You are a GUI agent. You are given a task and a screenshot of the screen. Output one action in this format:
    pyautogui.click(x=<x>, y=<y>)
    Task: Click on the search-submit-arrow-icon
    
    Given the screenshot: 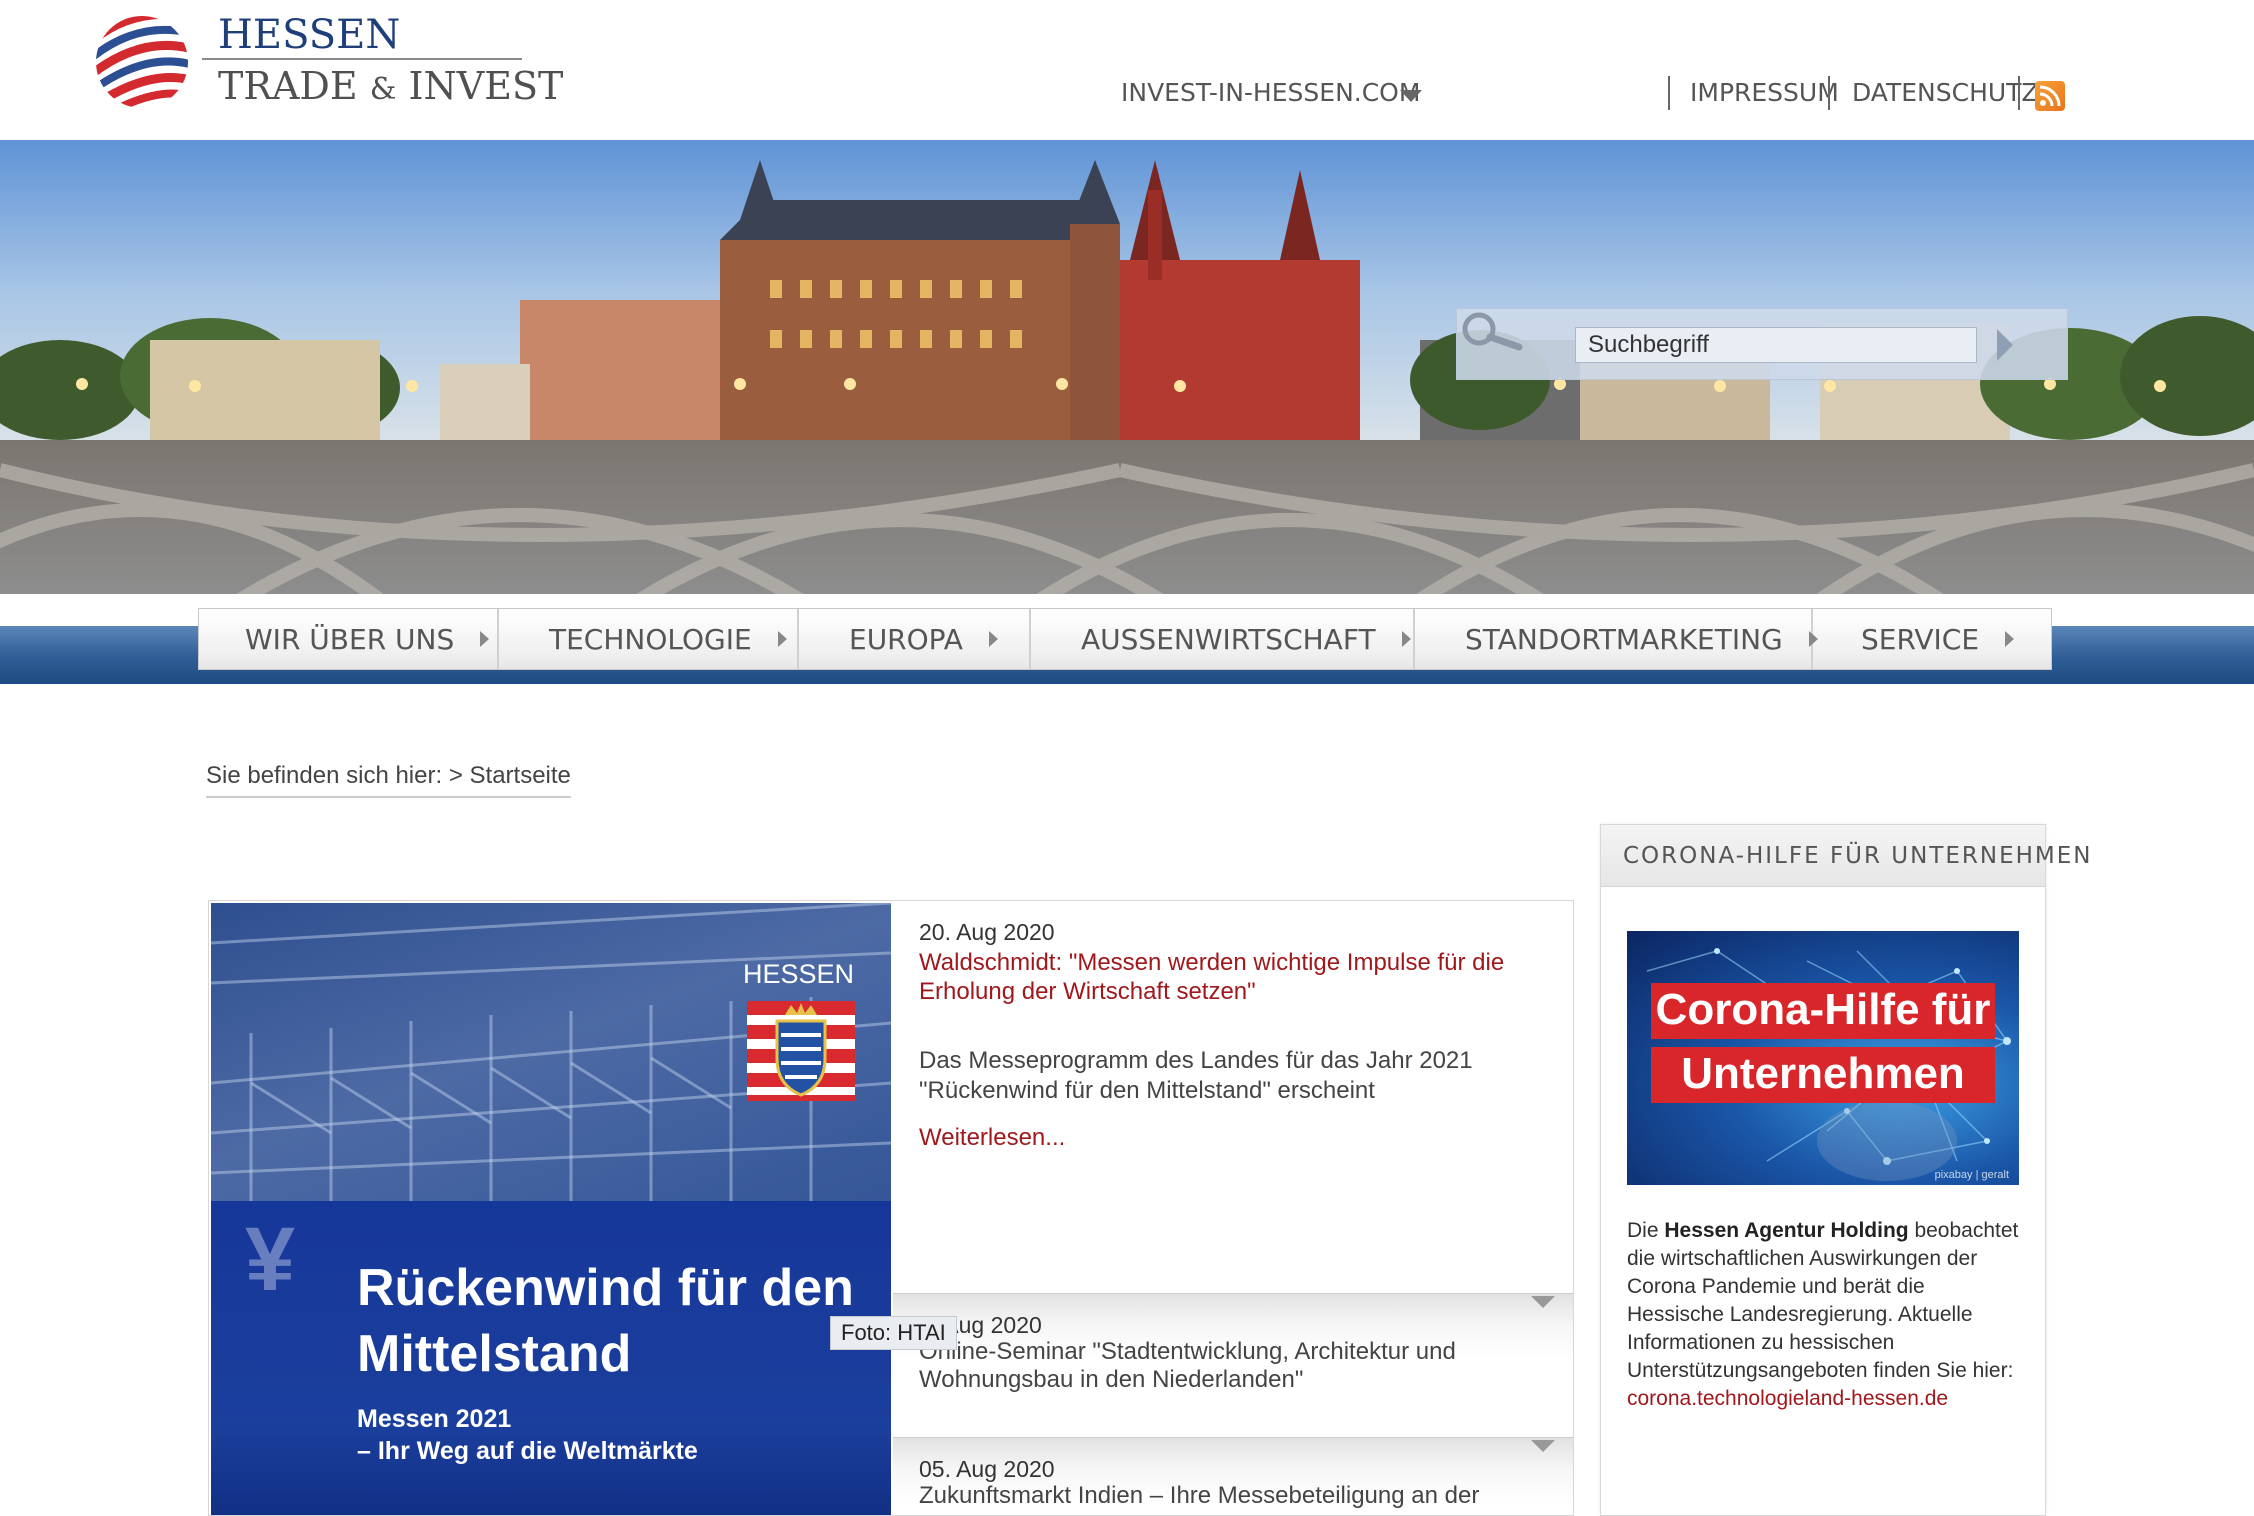 What is the action you would take?
    pyautogui.click(x=2005, y=345)
    